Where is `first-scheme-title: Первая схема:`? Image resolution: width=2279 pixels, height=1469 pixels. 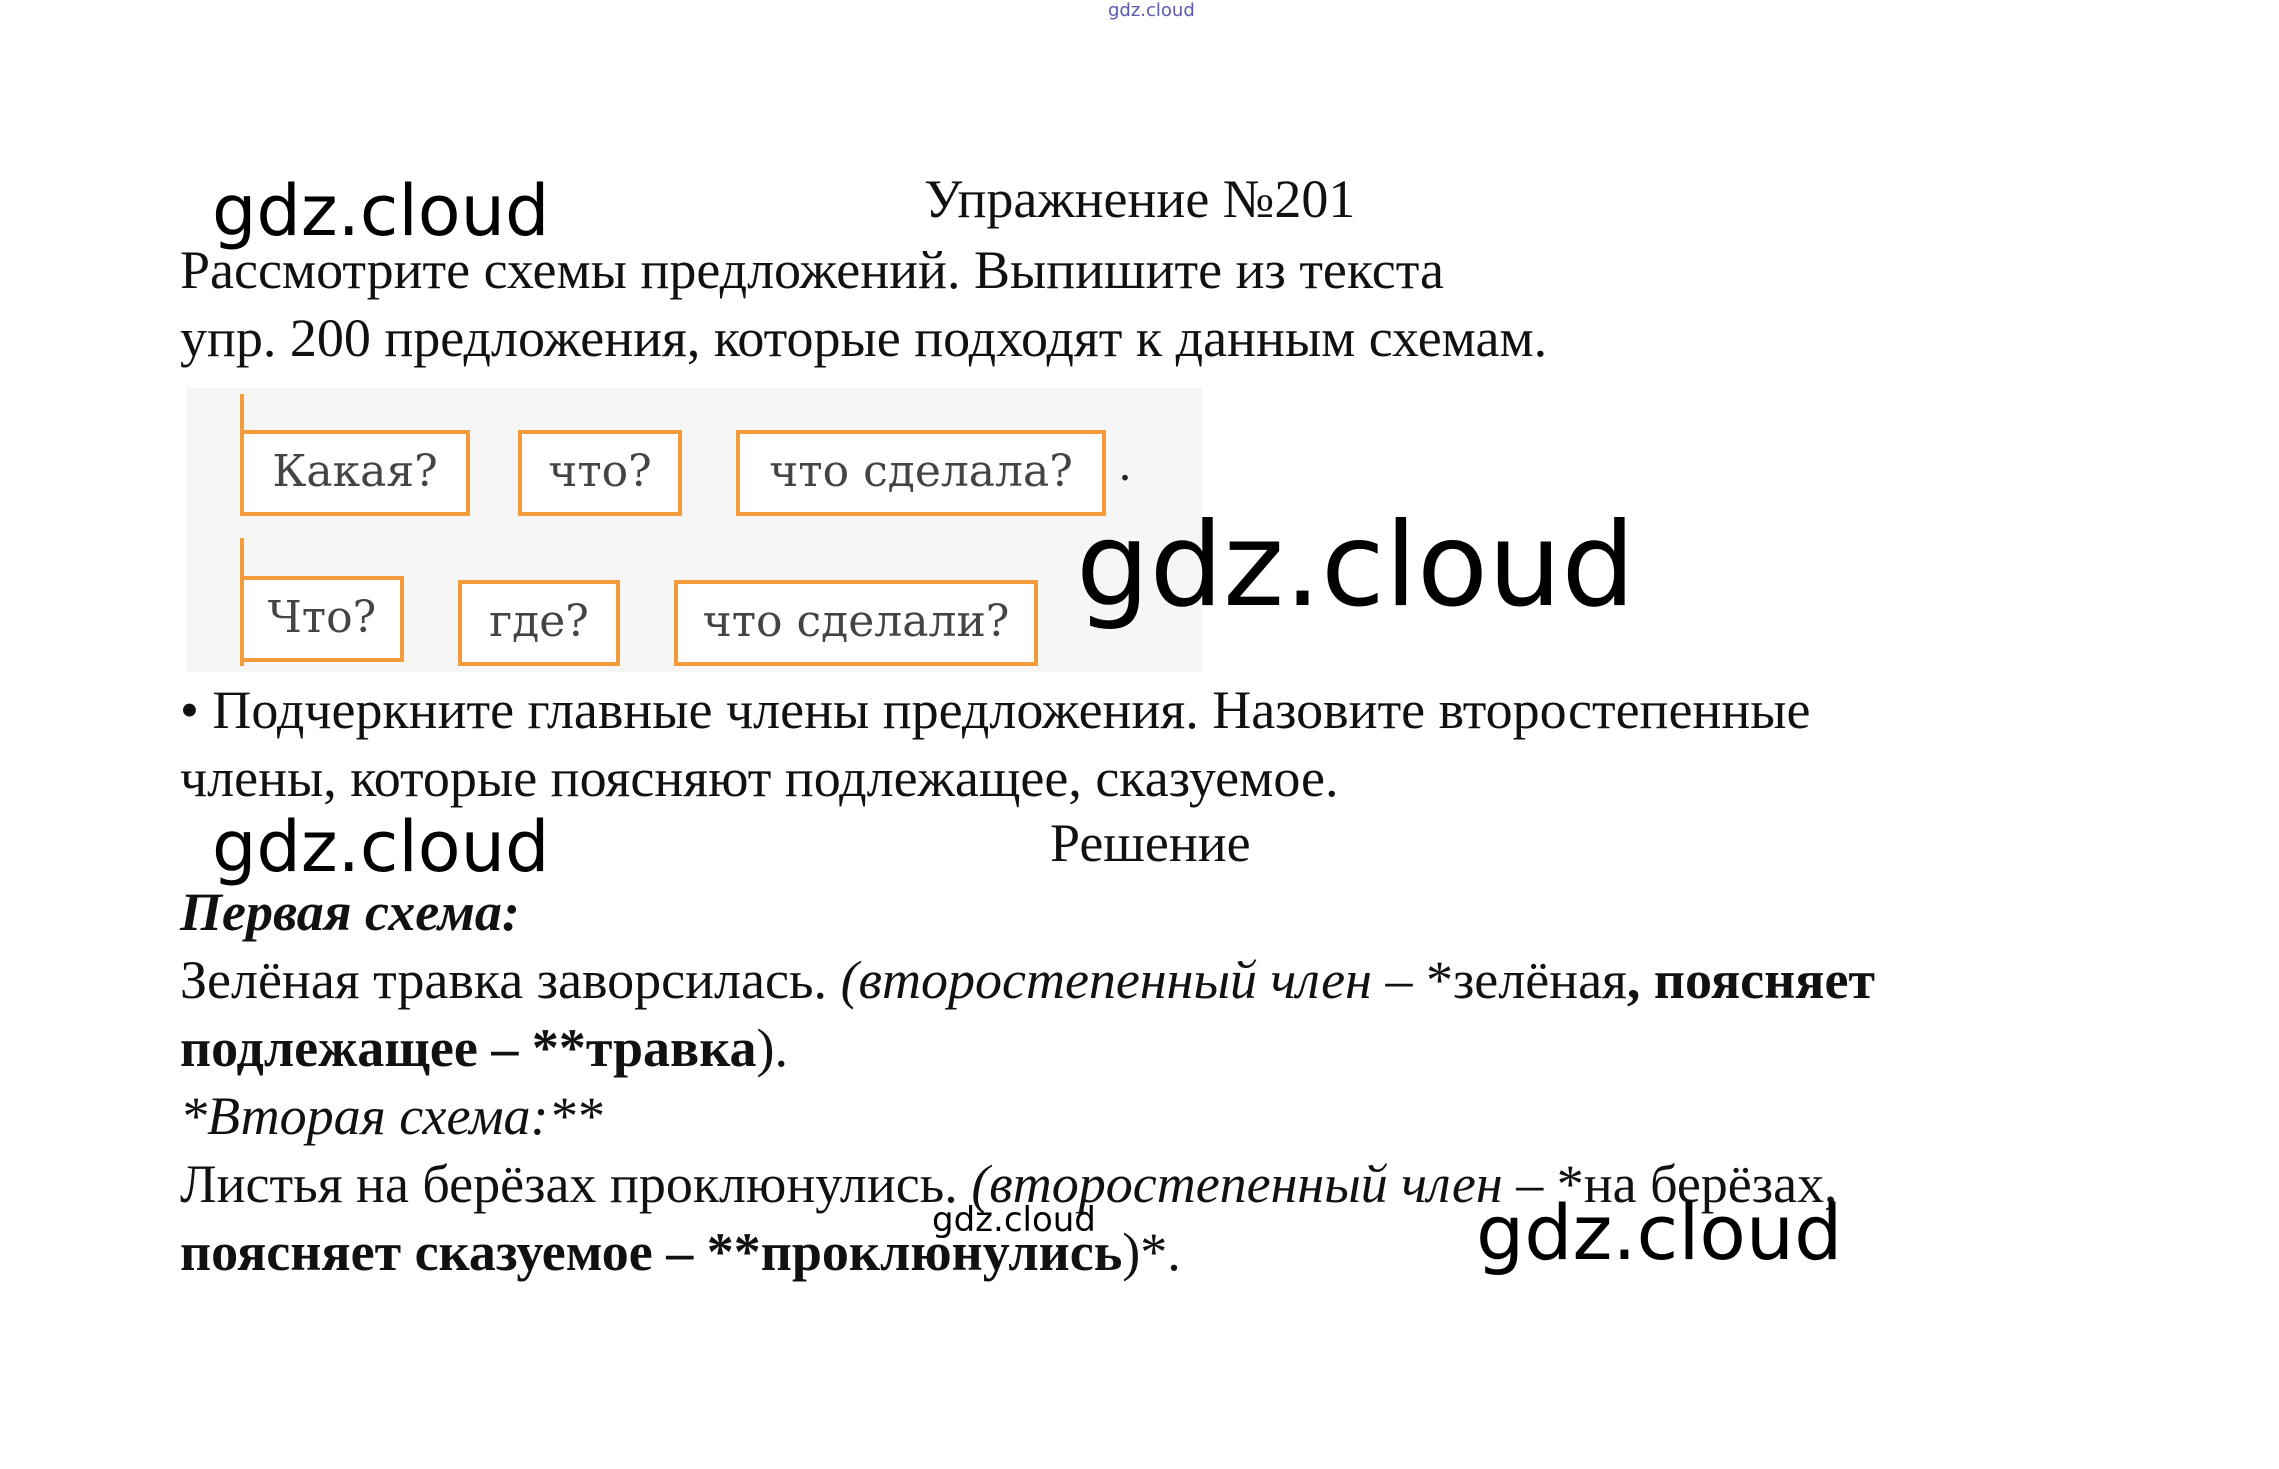
first-scheme-title: Первая схема: is located at coordinates (350, 912).